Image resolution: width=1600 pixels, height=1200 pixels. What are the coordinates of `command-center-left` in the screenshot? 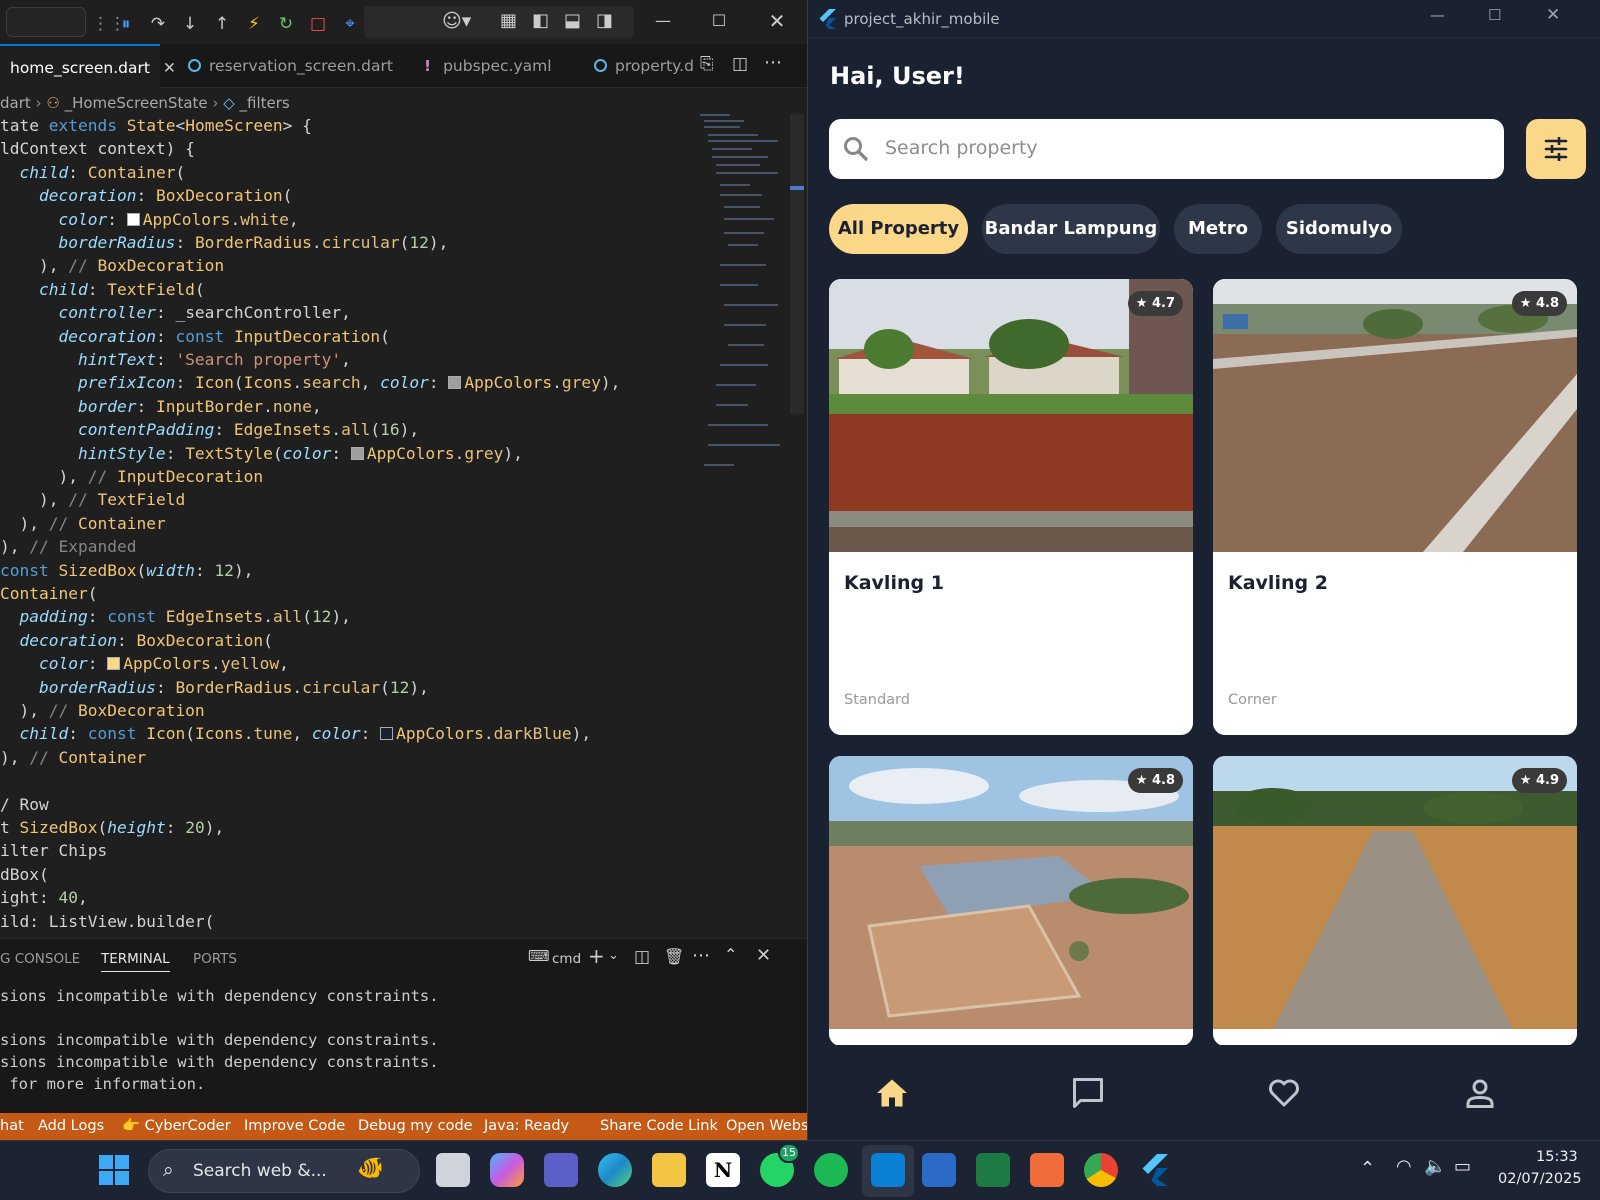 It's located at (46, 22).